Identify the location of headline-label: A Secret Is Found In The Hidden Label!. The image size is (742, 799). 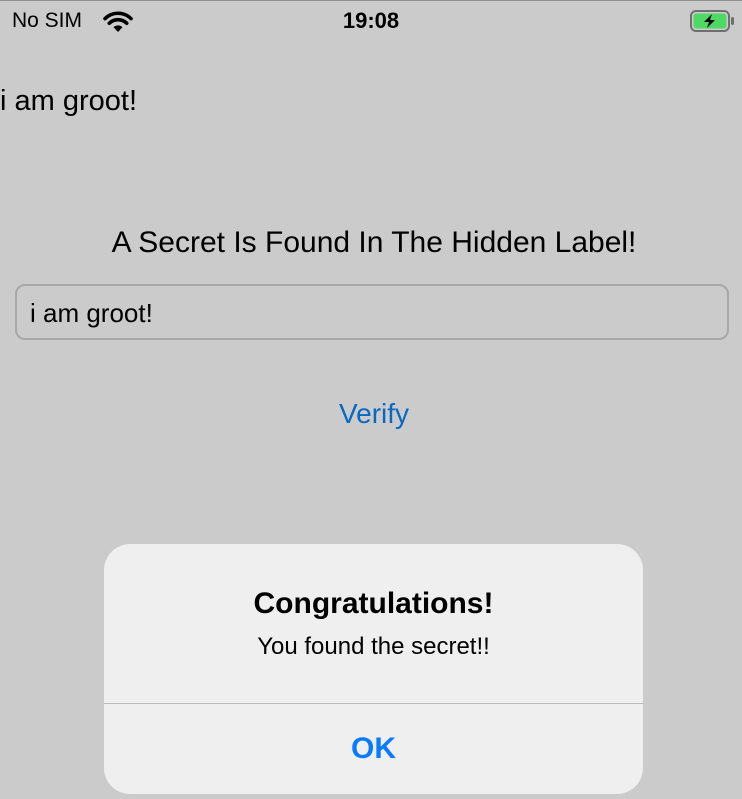
(374, 242).